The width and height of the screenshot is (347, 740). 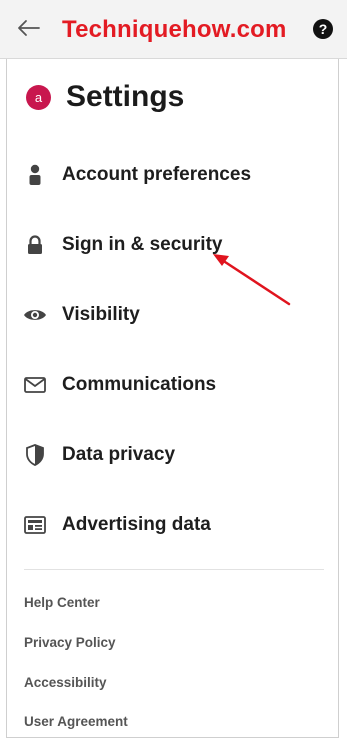 What do you see at coordinates (35, 525) in the screenshot?
I see `ad-card-icon` at bounding box center [35, 525].